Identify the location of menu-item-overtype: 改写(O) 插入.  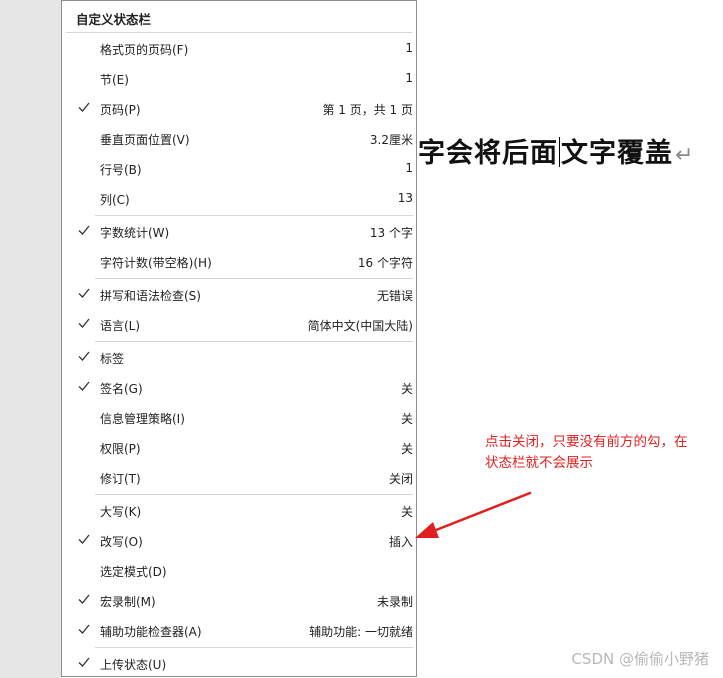
(239, 540).